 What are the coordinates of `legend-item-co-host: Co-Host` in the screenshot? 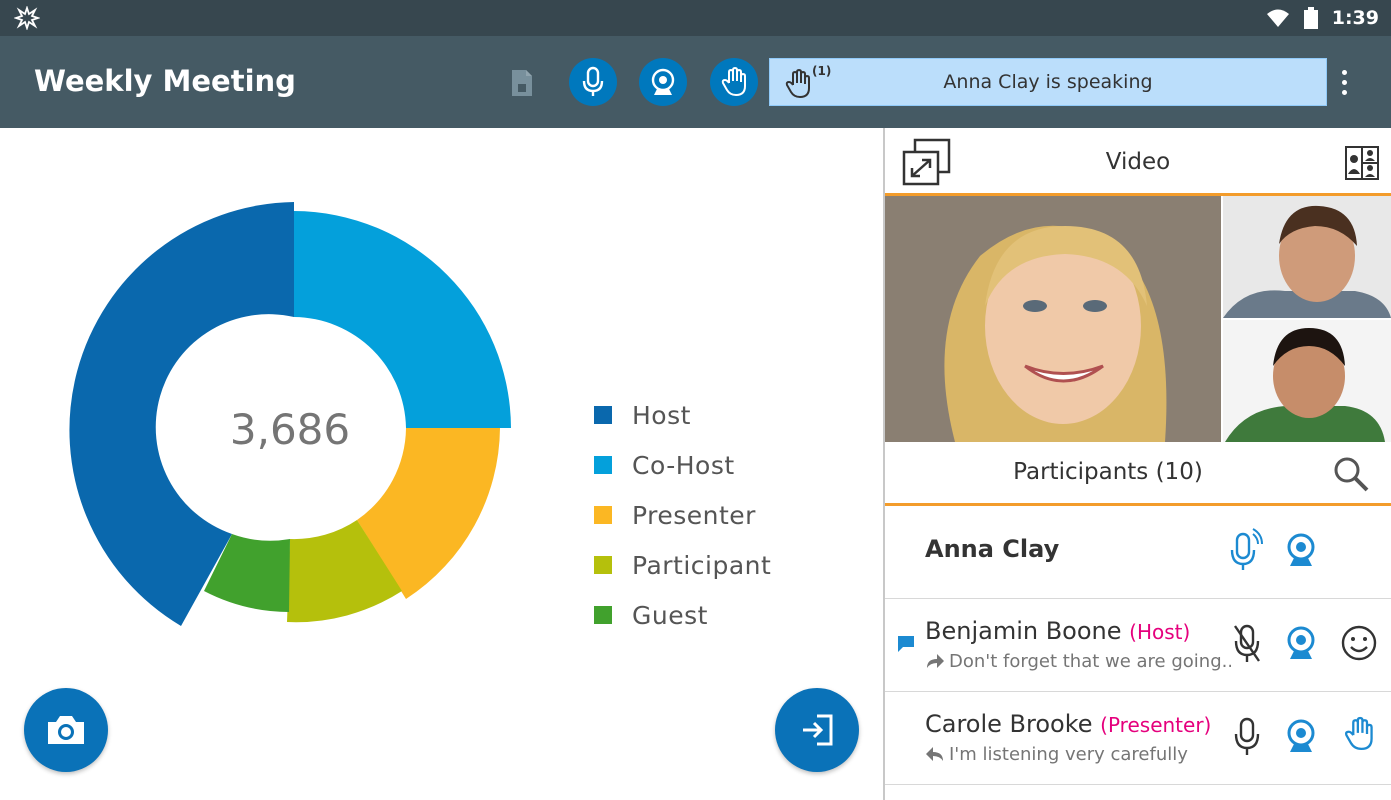 It's located at (682, 465).